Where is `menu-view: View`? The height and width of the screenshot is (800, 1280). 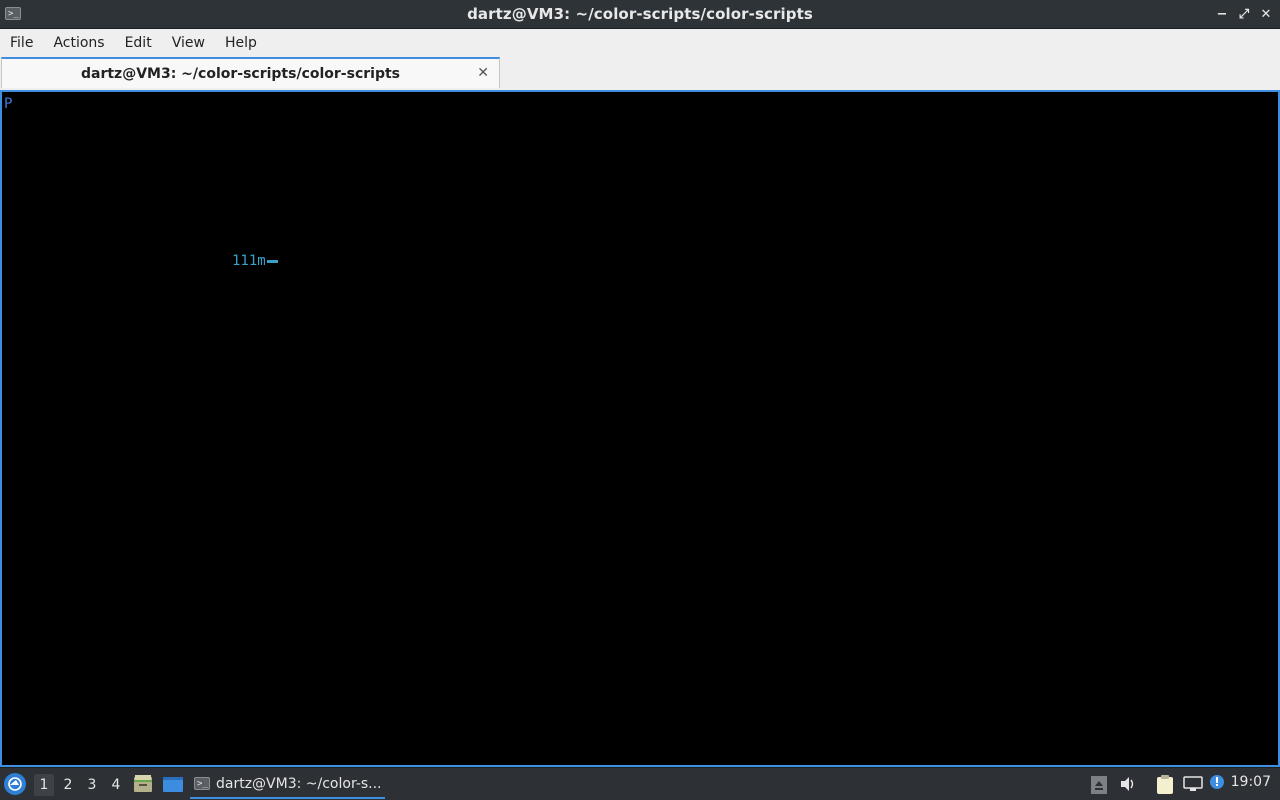
menu-view: View is located at coordinates (188, 43).